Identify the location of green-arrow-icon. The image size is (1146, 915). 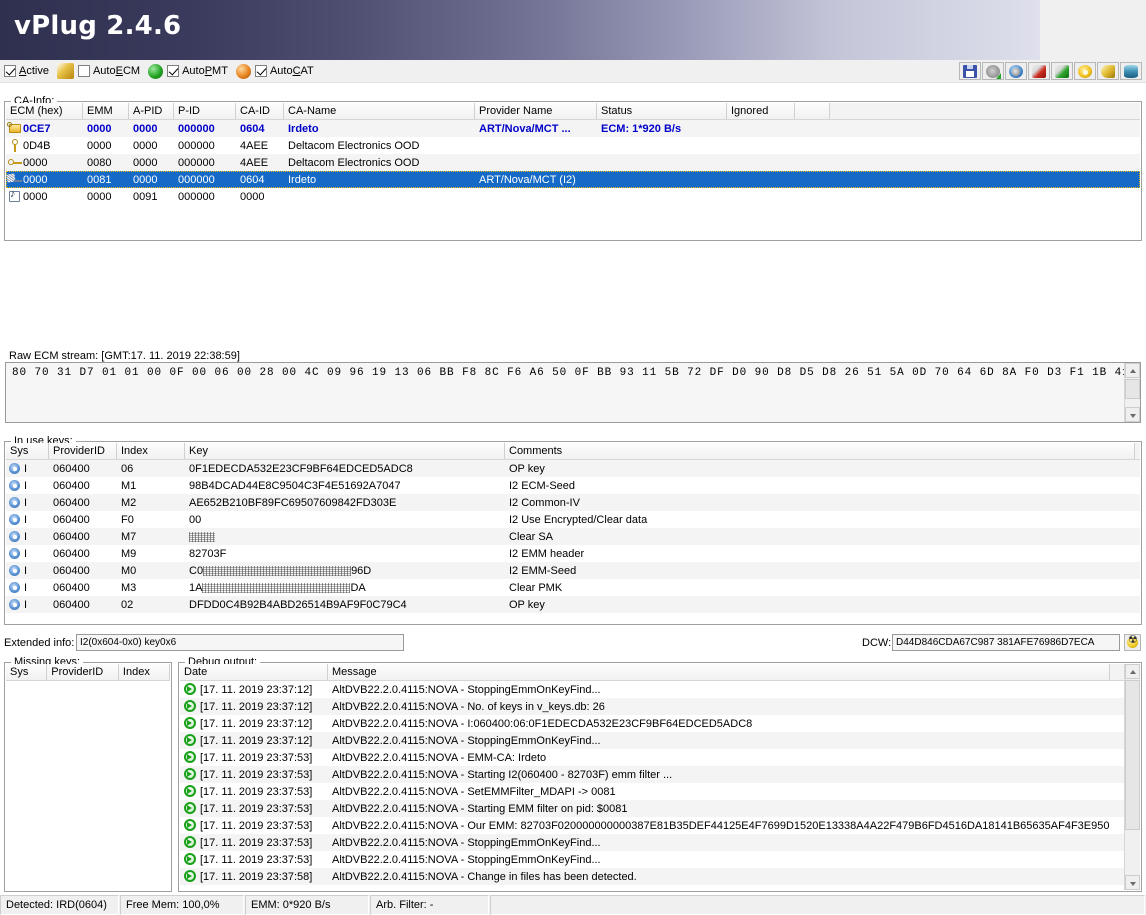
(190, 723).